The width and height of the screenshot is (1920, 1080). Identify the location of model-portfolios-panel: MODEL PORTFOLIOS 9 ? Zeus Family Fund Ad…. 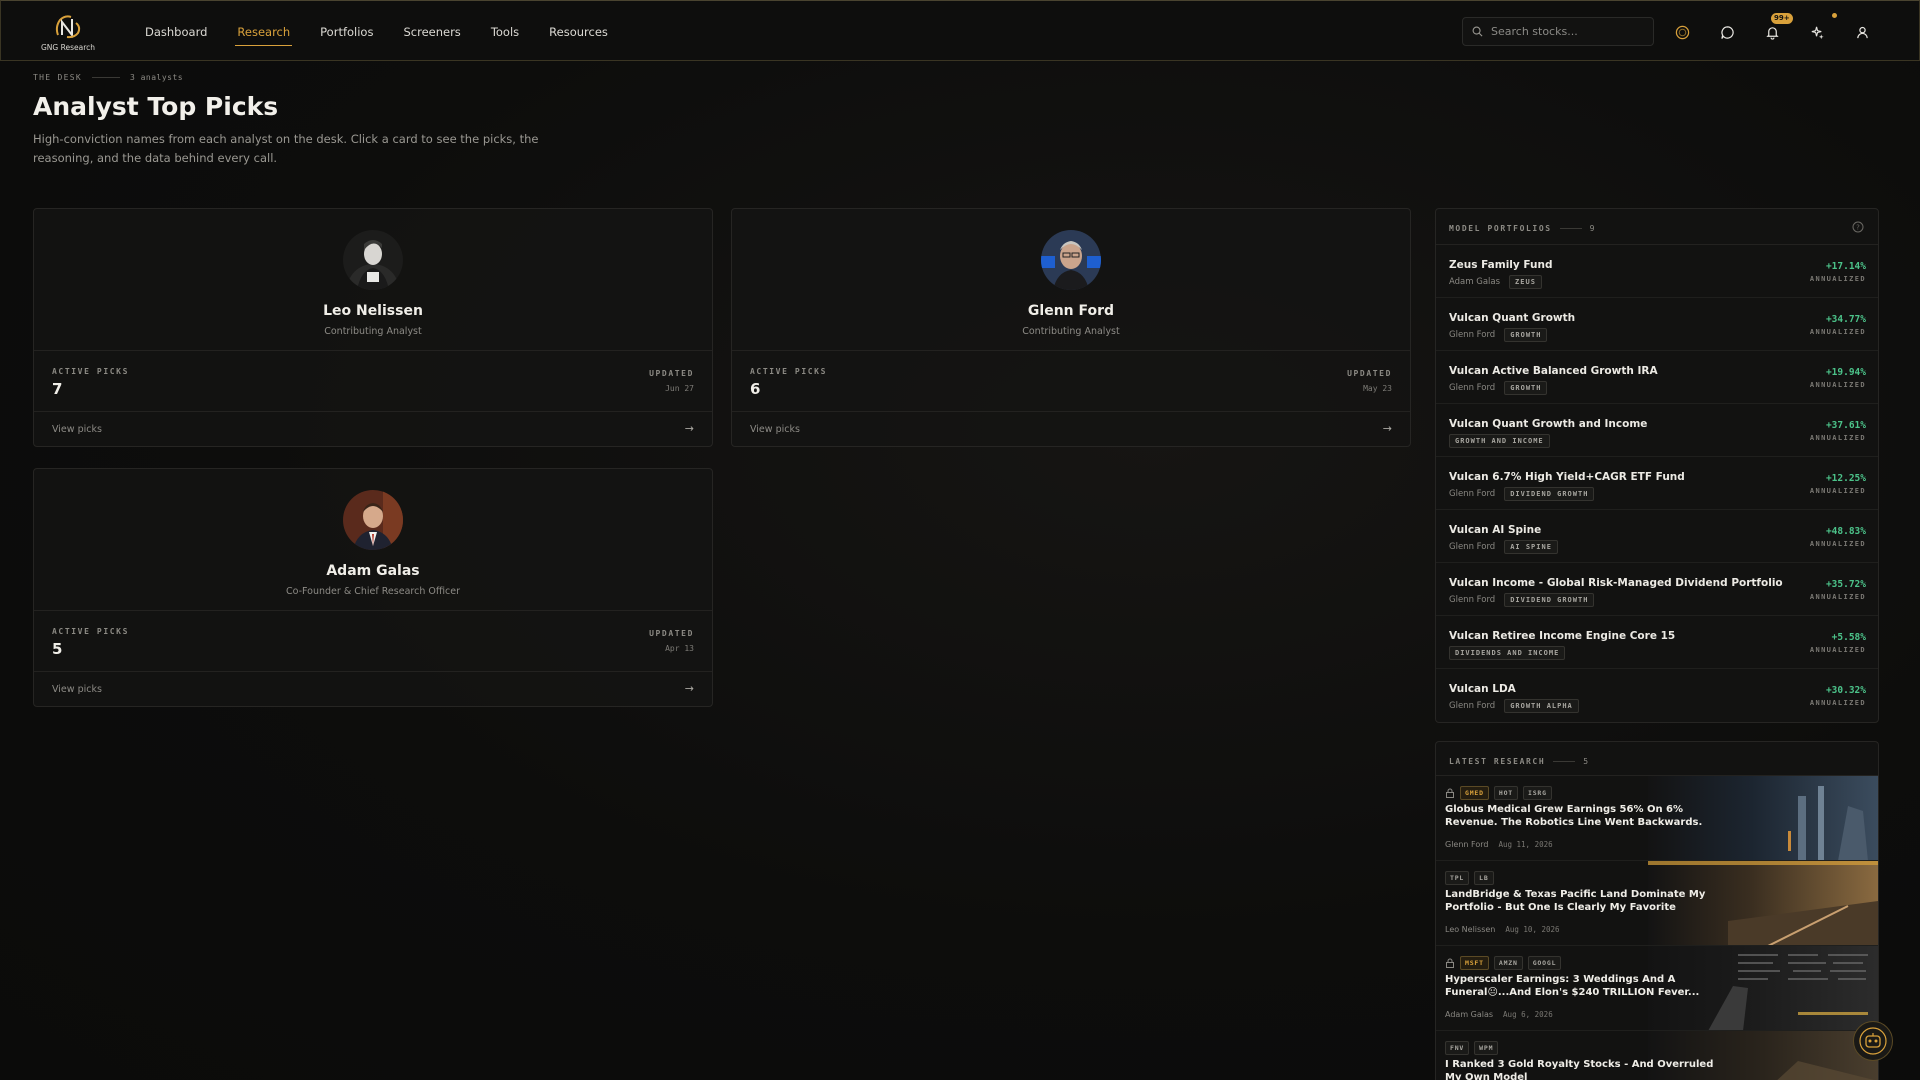
(1657, 465).